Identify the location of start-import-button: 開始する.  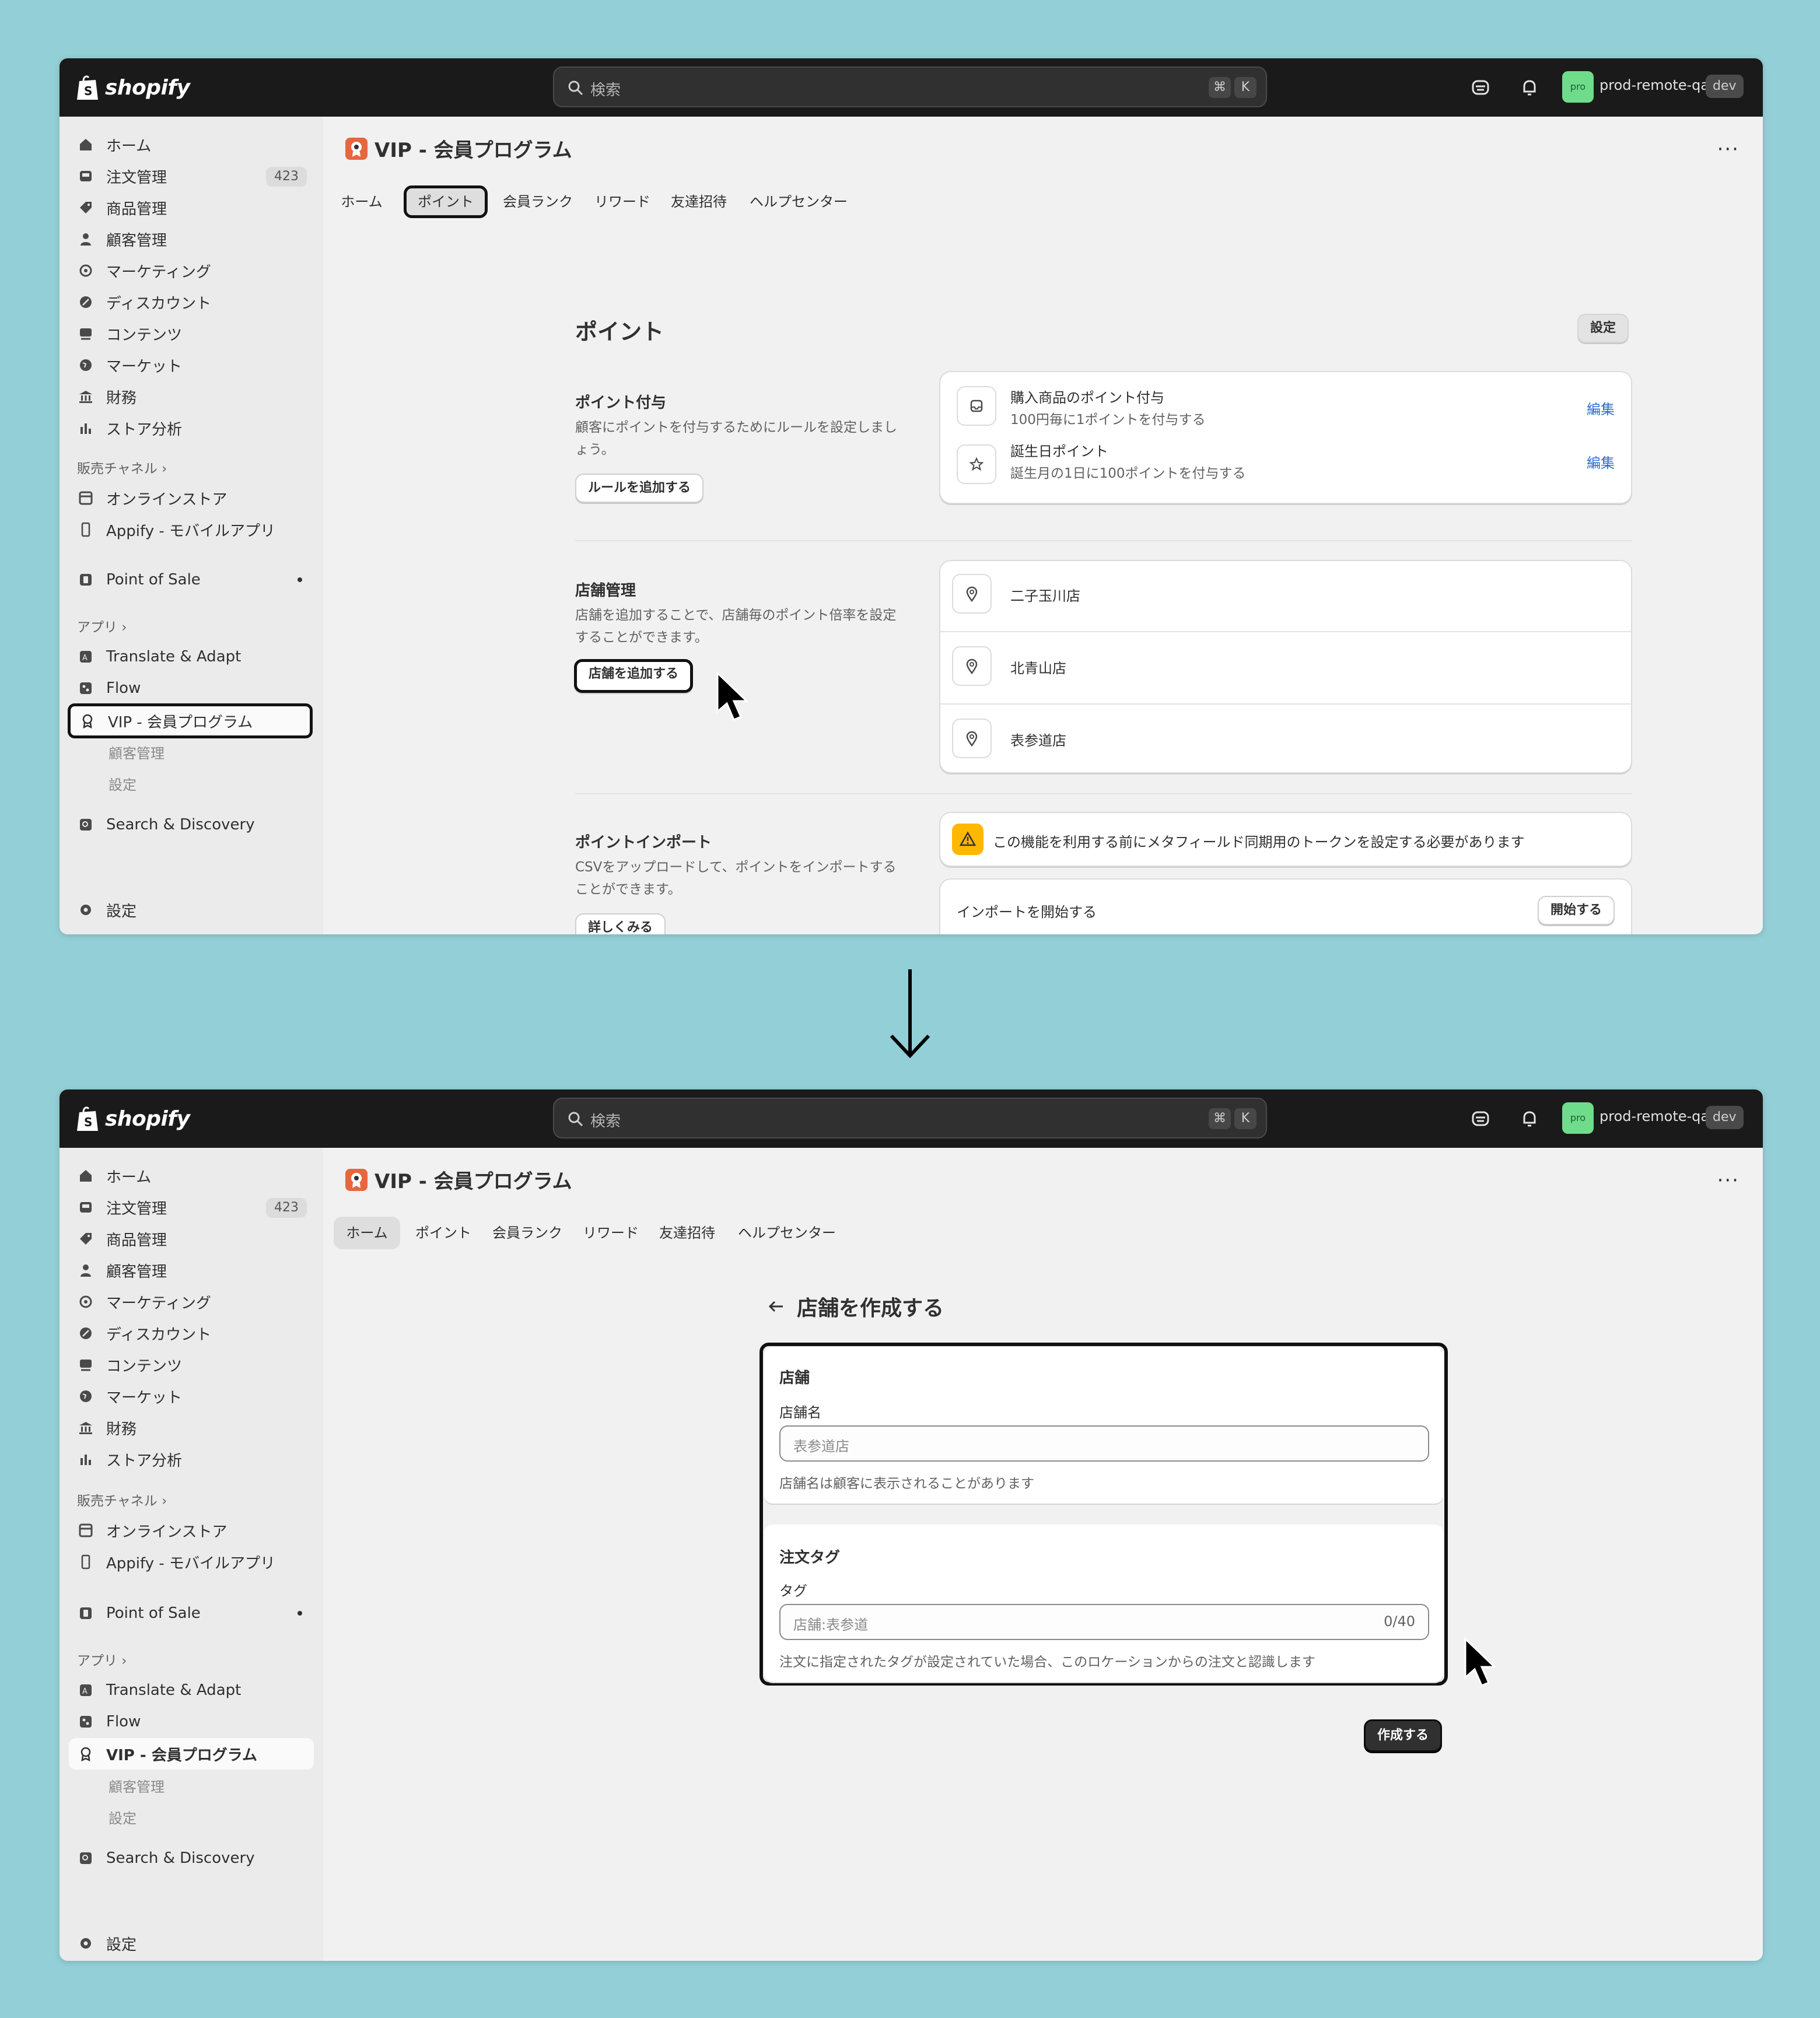
(1576, 910).